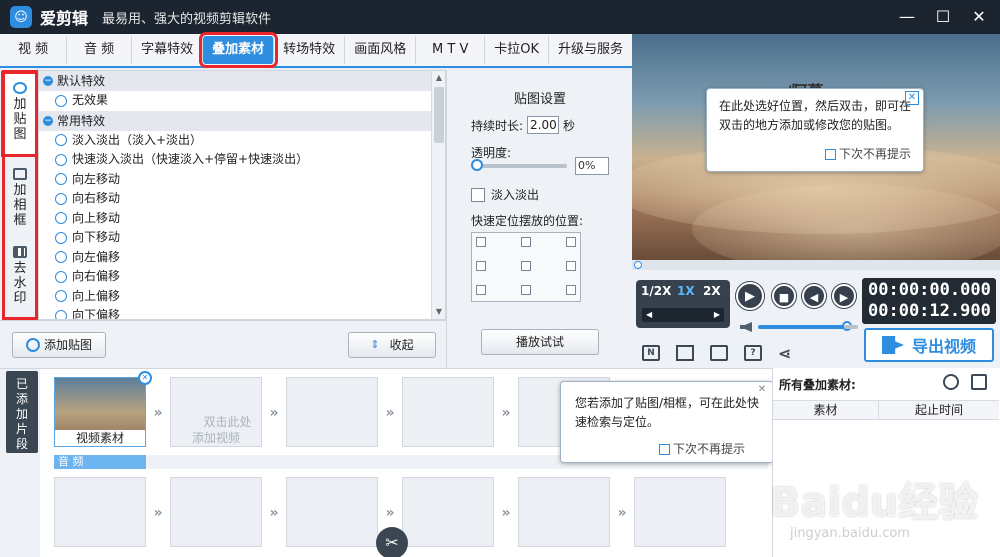 Image resolution: width=1000 pixels, height=557 pixels. What do you see at coordinates (638, 265) in the screenshot?
I see `progress-handle` at bounding box center [638, 265].